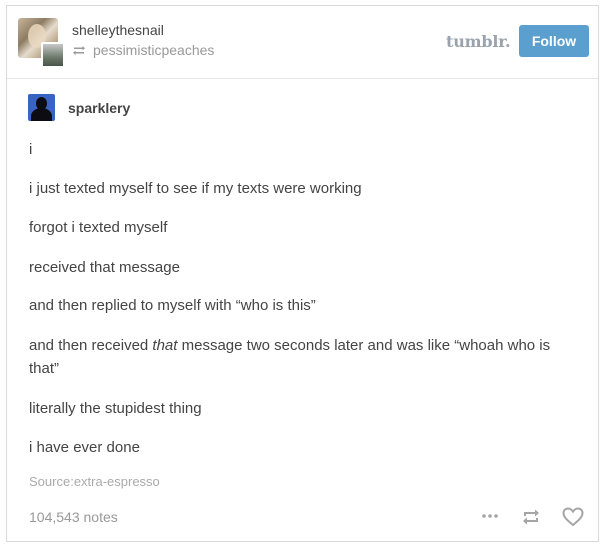  I want to click on post-emphasis: that, so click(165, 345).